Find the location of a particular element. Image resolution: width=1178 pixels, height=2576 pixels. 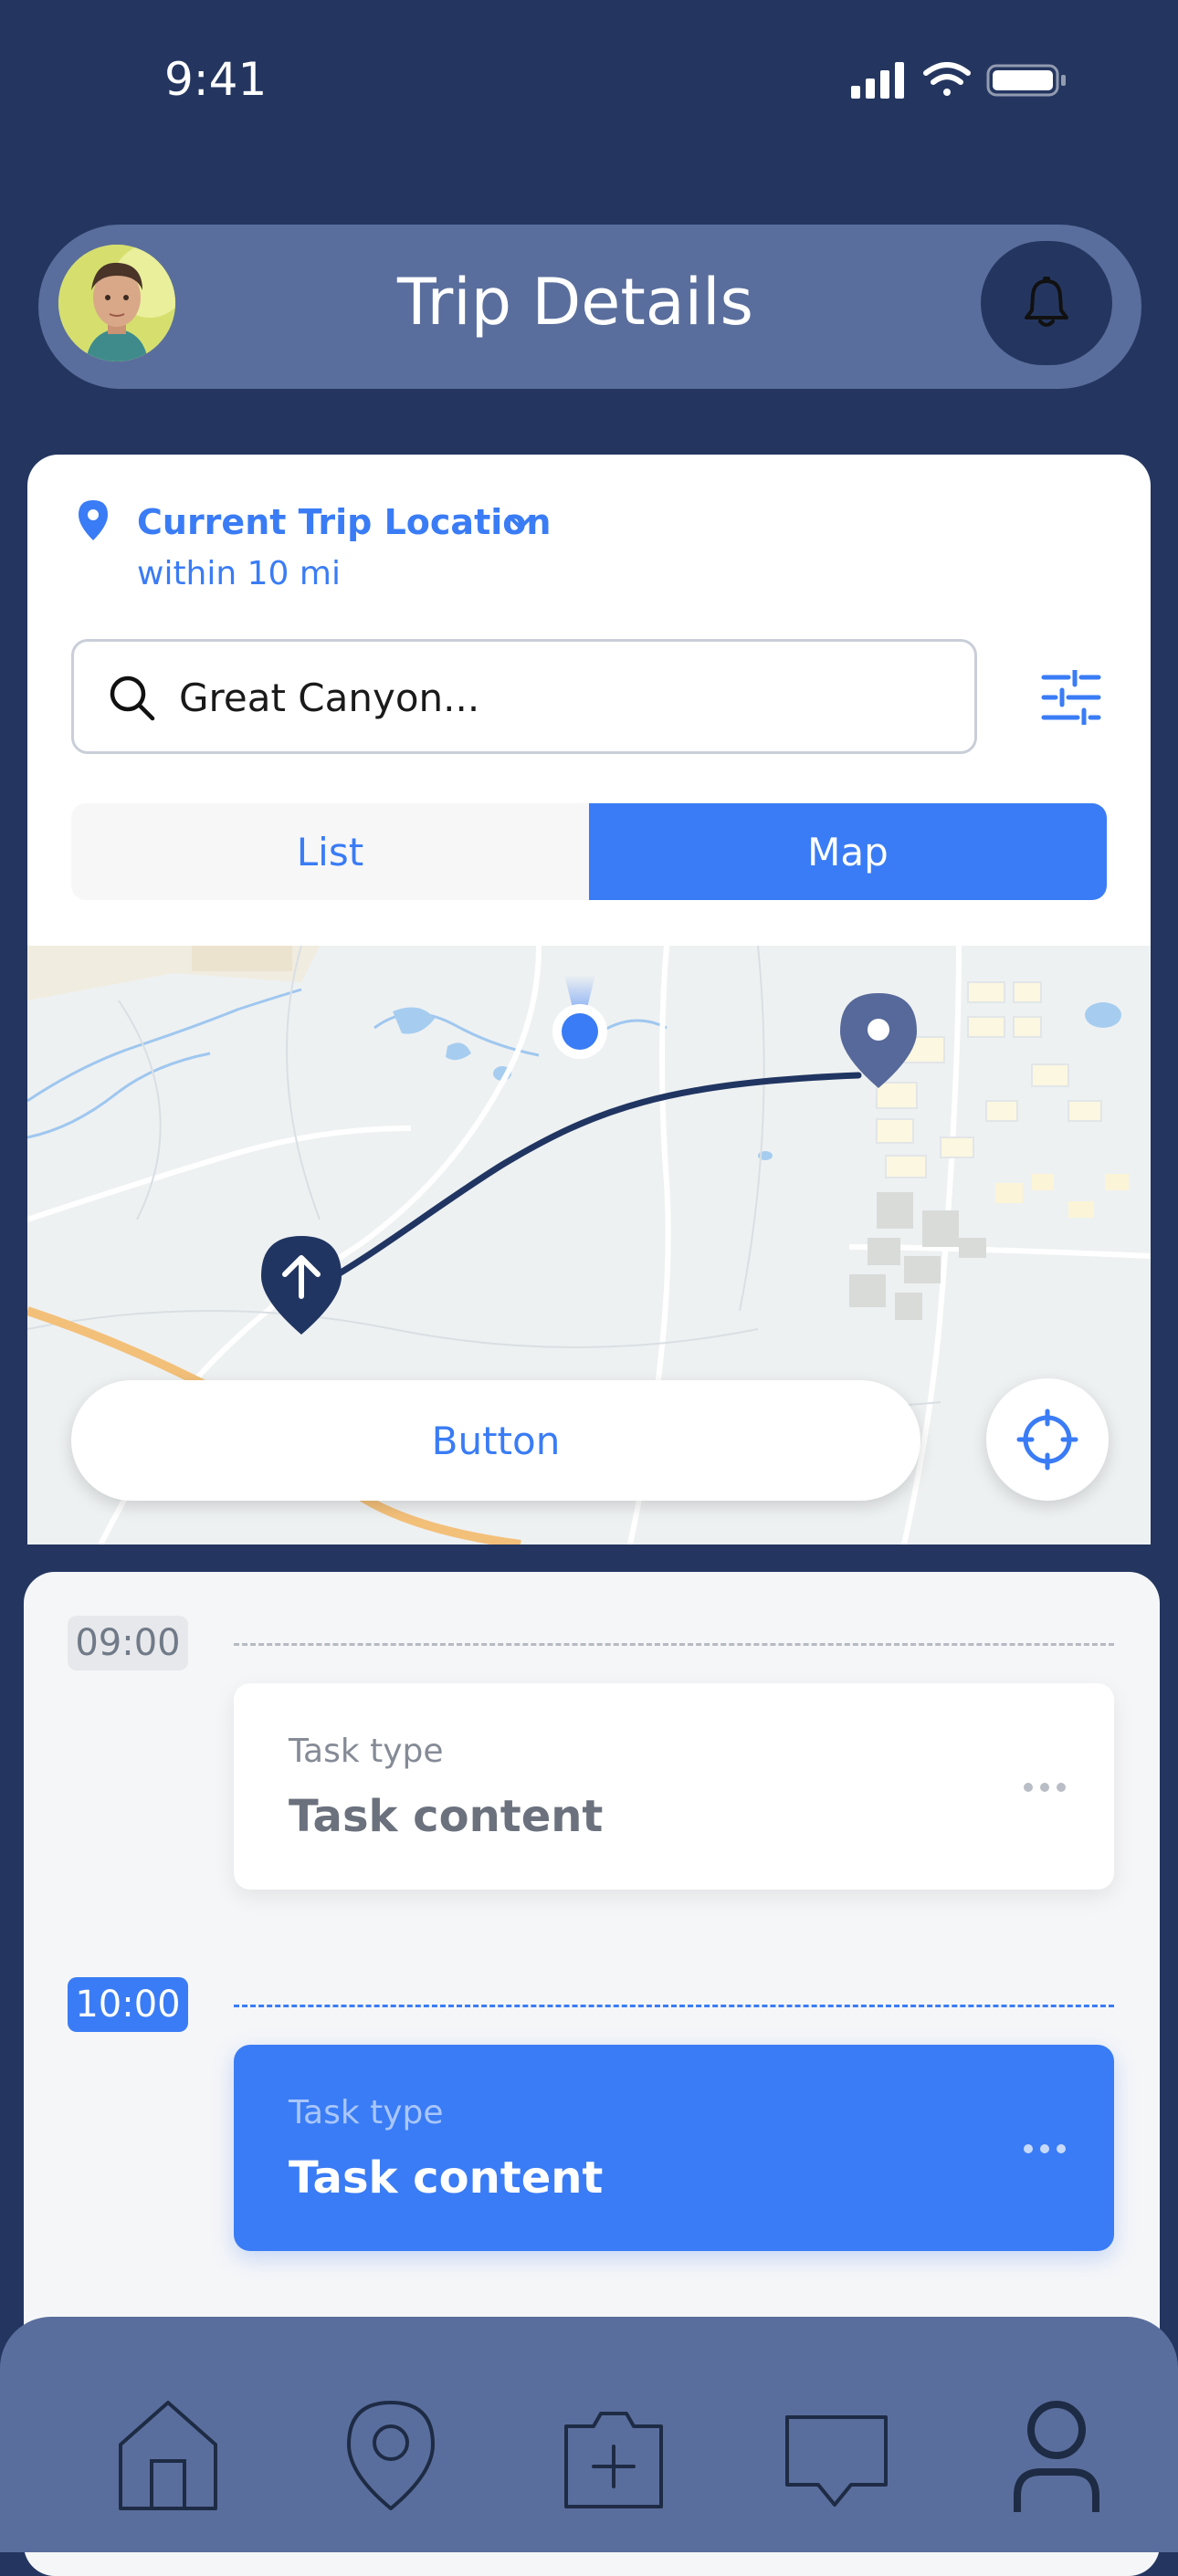

bell-icon is located at coordinates (1046, 302).